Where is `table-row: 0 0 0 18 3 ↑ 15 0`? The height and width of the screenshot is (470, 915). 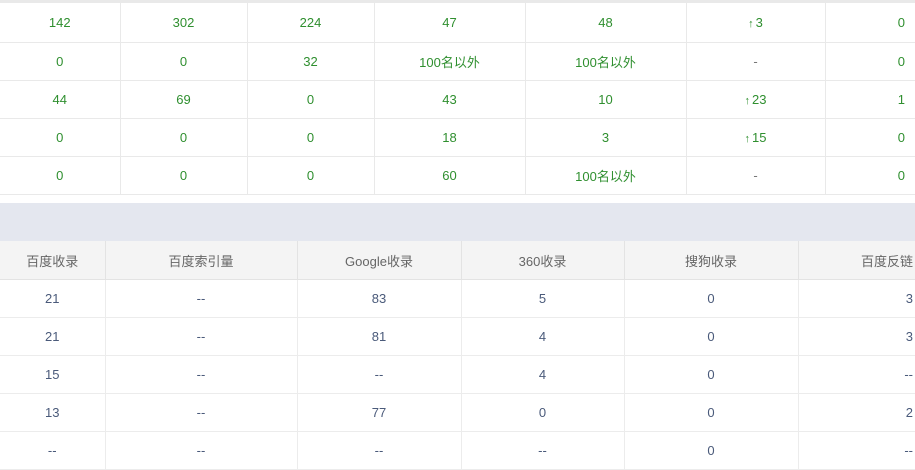 table-row: 0 0 0 18 3 ↑ 15 0 is located at coordinates (457, 137).